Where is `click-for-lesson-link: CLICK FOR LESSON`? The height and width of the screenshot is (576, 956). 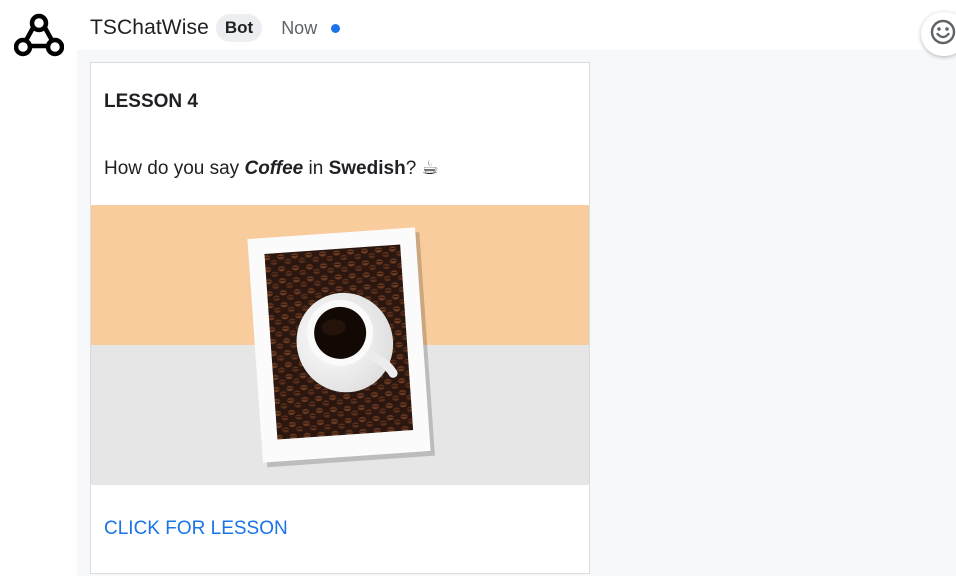
click-for-lesson-link: CLICK FOR LESSON is located at coordinates (196, 529).